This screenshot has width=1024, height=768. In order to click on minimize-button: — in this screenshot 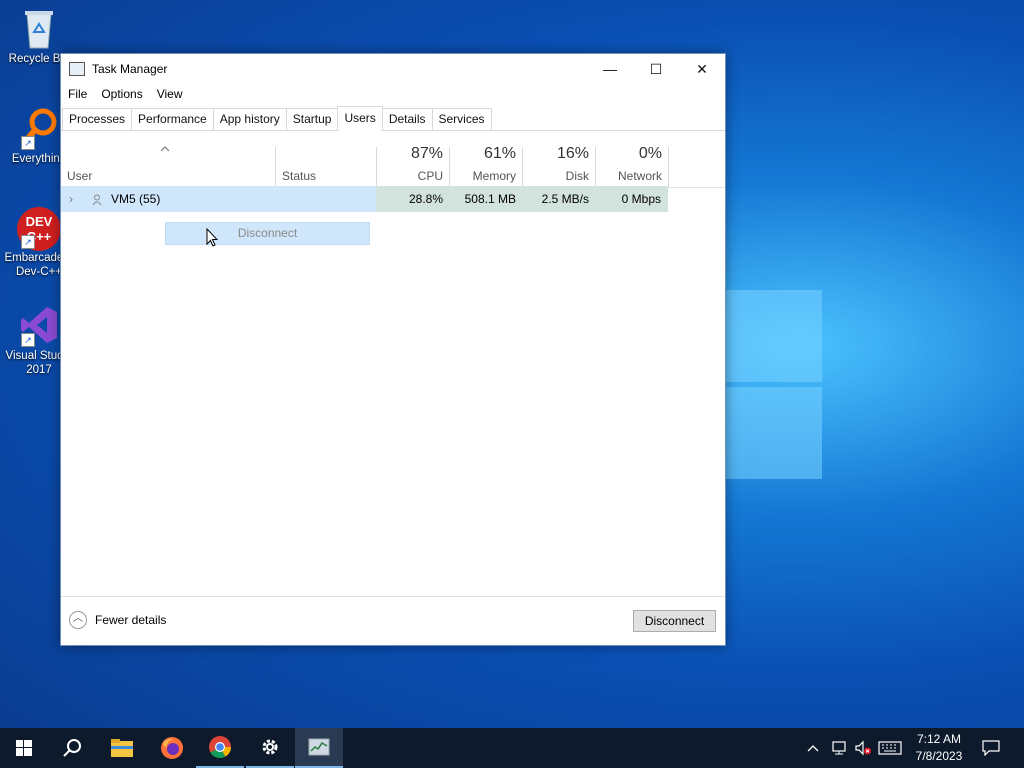, I will do `click(610, 69)`.